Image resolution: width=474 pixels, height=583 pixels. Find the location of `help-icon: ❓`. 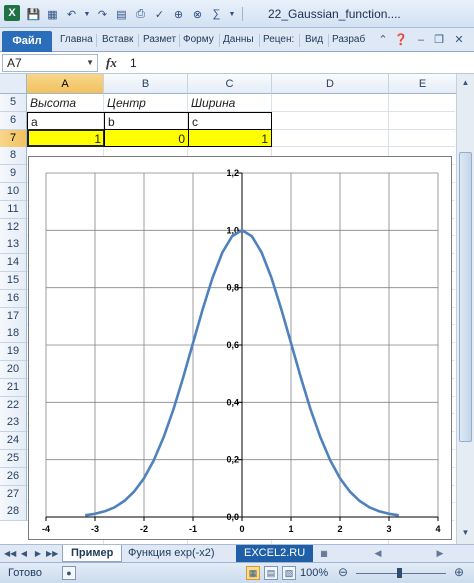

help-icon: ❓ is located at coordinates (401, 40).